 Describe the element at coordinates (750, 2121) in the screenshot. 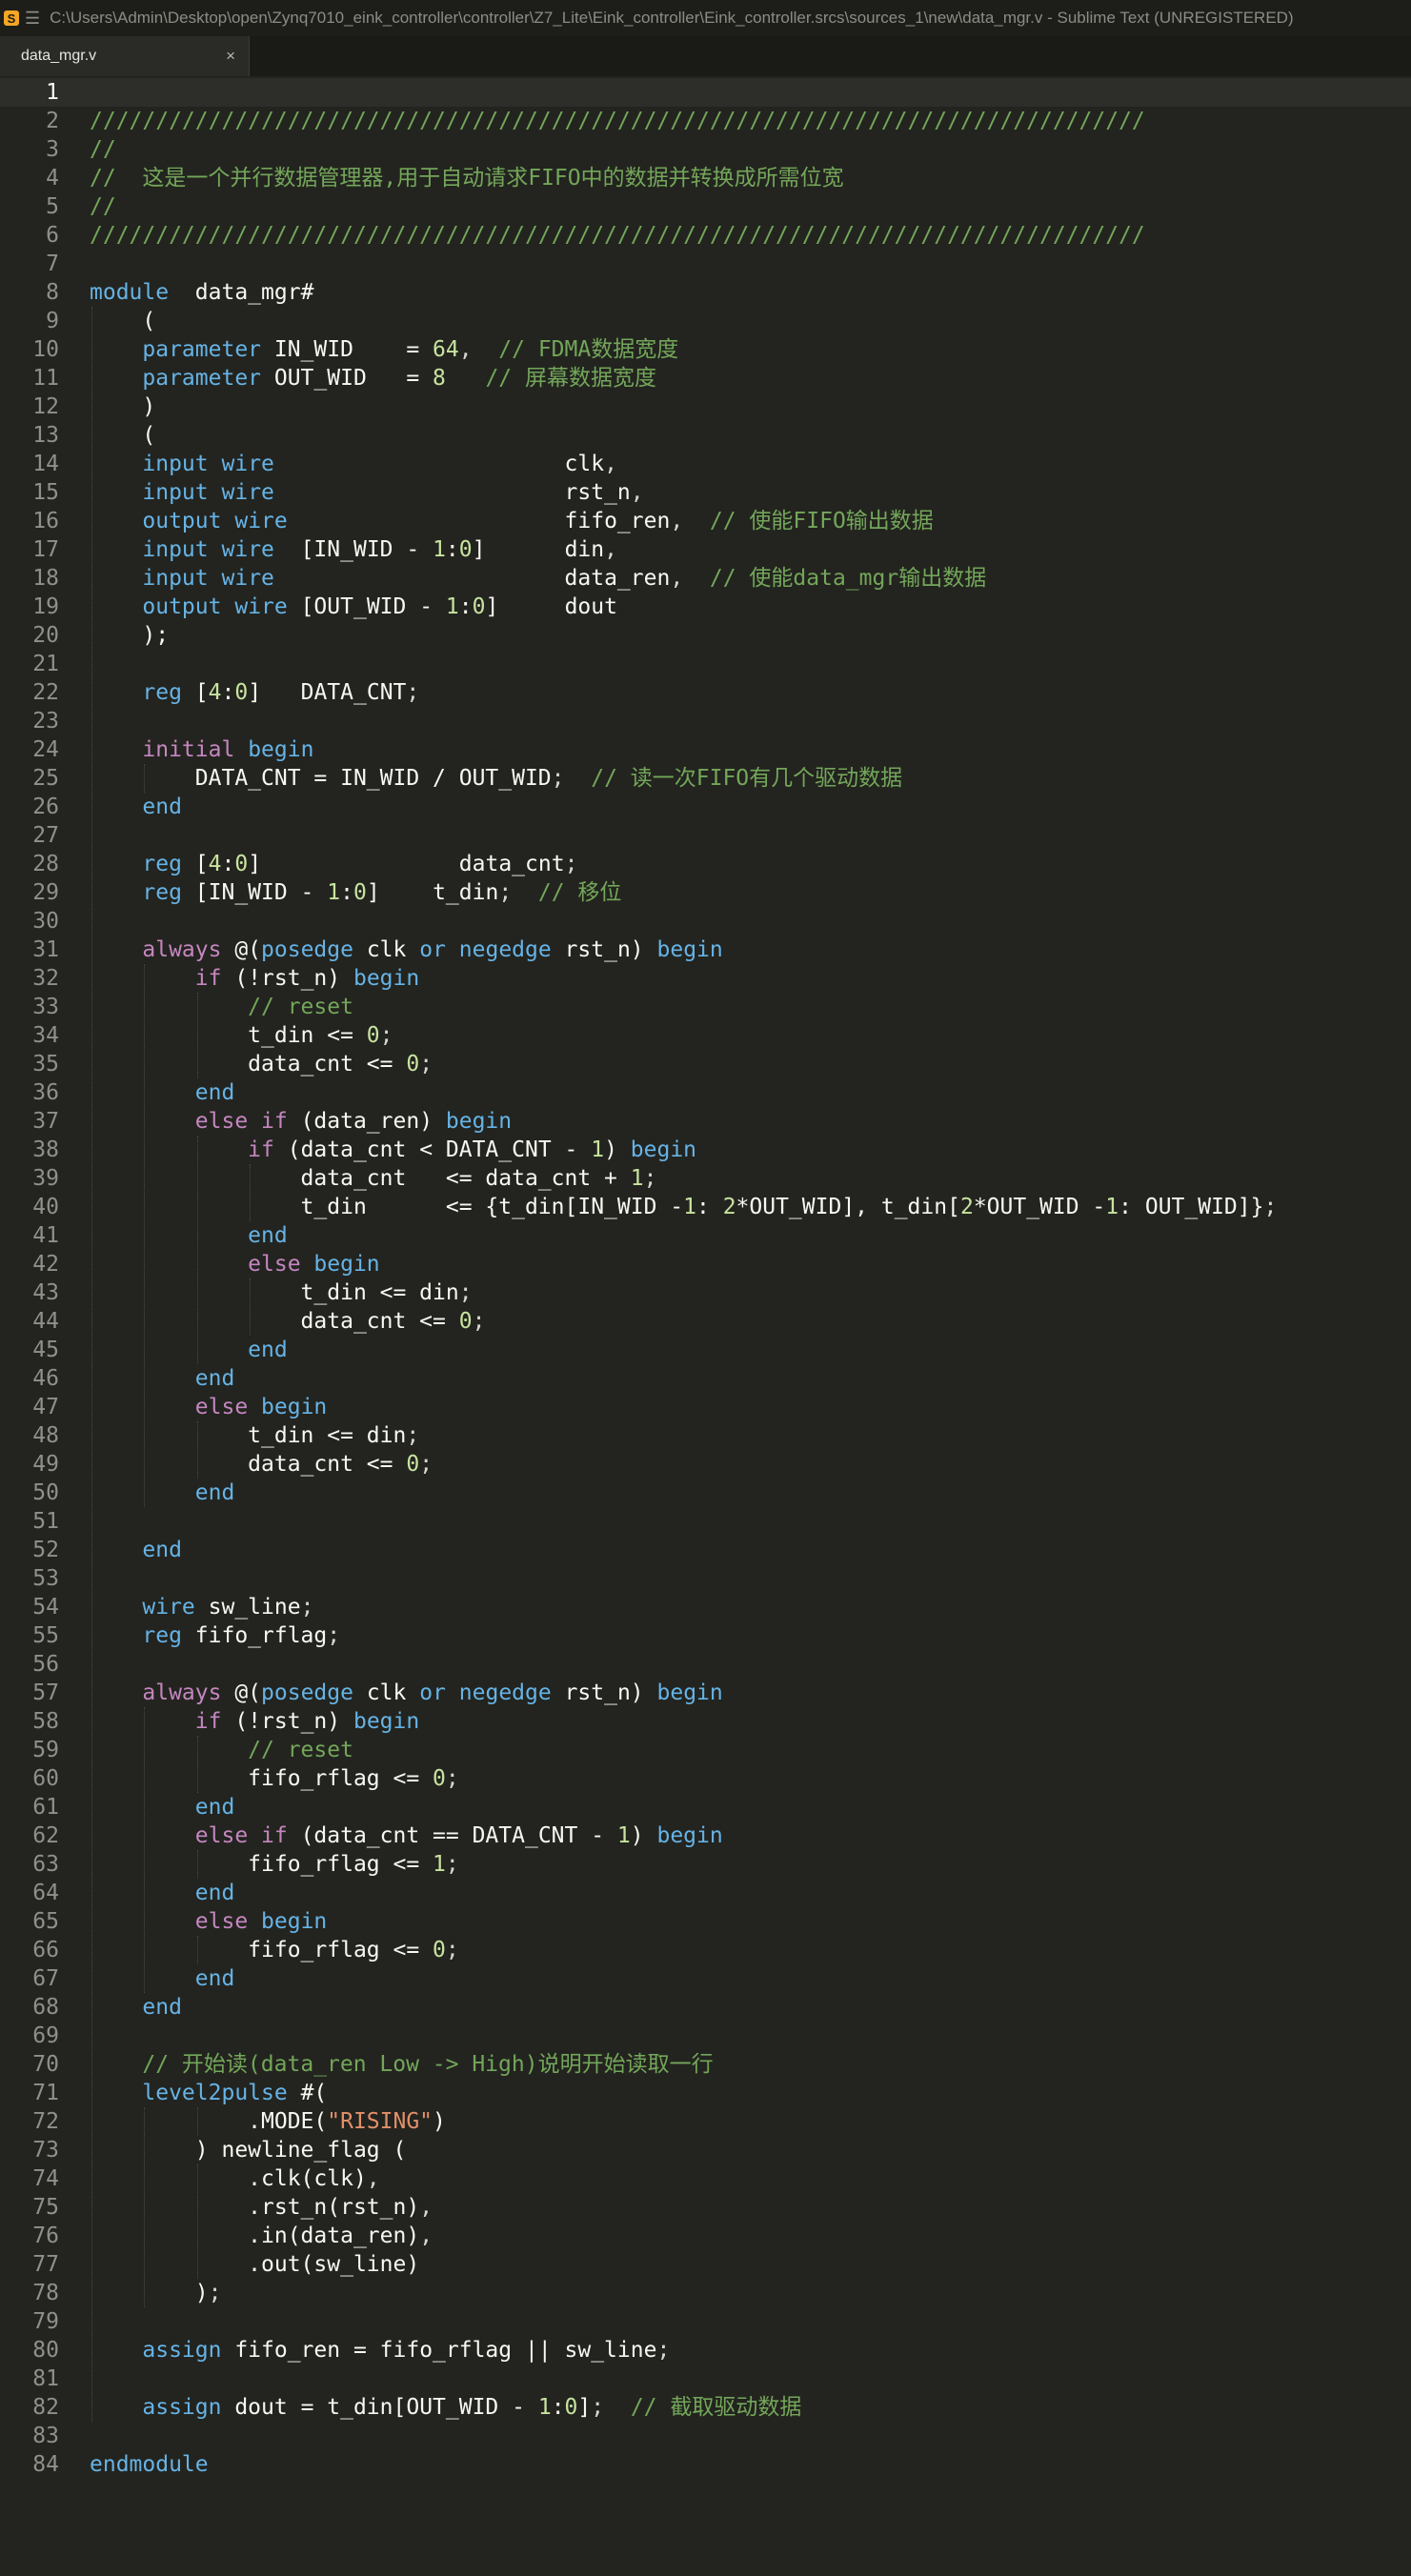

I see `code-line: .MODE("RISING")` at that location.